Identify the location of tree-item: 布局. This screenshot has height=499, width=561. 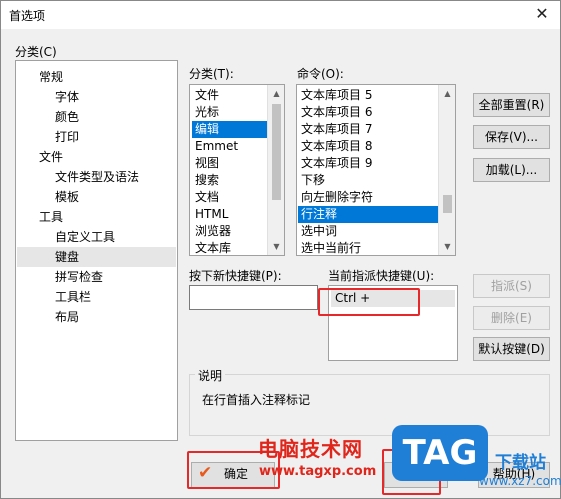
(96, 317).